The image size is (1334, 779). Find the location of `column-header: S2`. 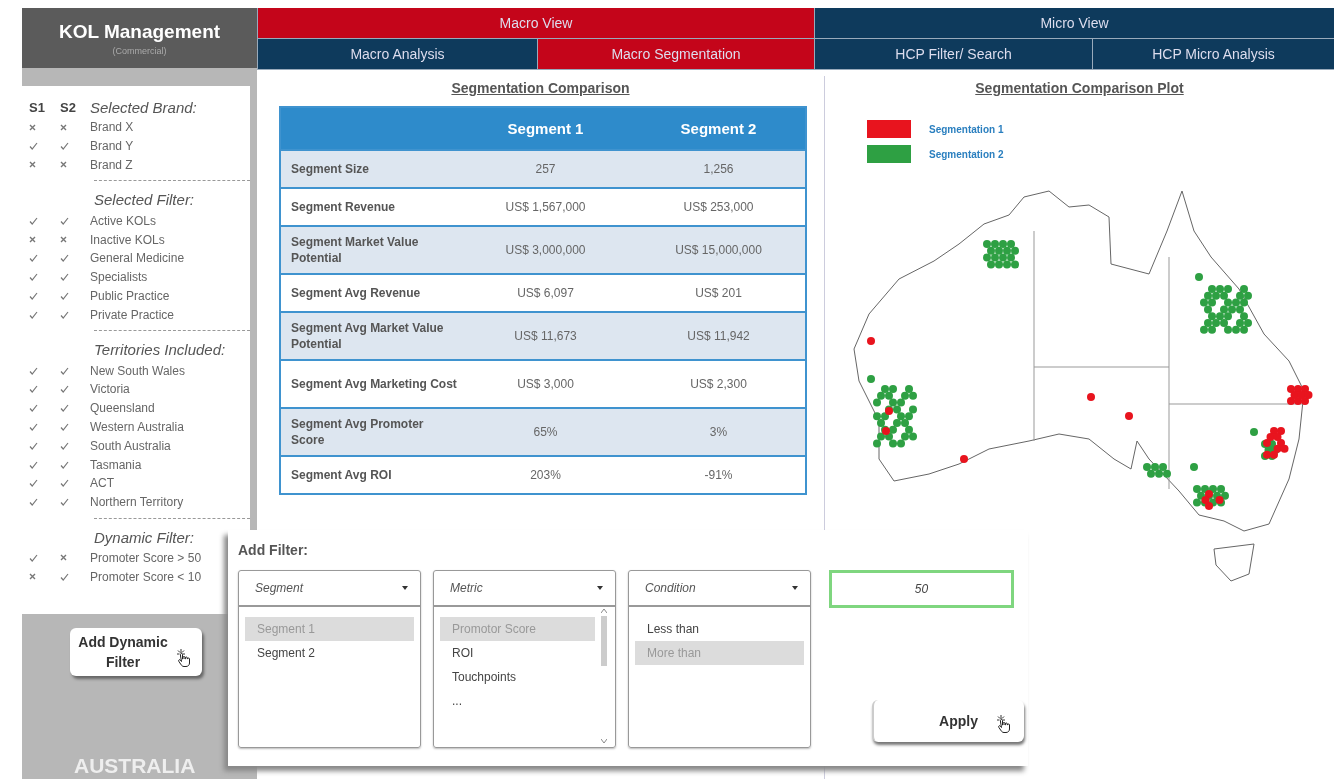

column-header: S2 is located at coordinates (68, 107).